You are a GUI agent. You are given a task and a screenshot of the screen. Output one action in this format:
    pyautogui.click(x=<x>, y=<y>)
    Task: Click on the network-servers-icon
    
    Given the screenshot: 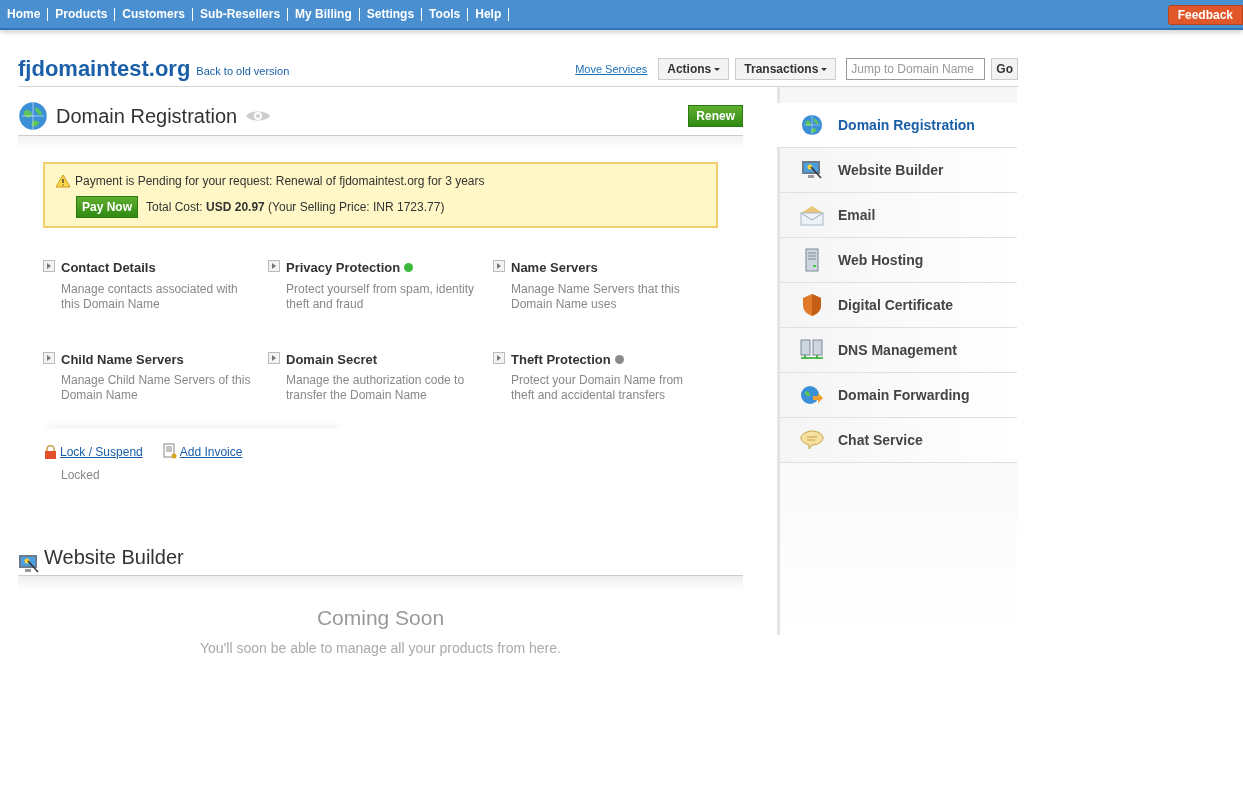 What is the action you would take?
    pyautogui.click(x=812, y=350)
    